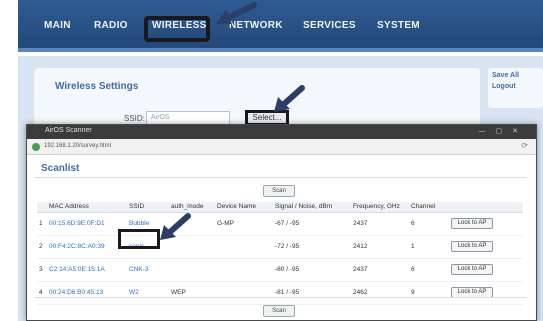 This screenshot has height=321, width=543. What do you see at coordinates (279, 191) in the screenshot?
I see `scan-button-top: Scan` at bounding box center [279, 191].